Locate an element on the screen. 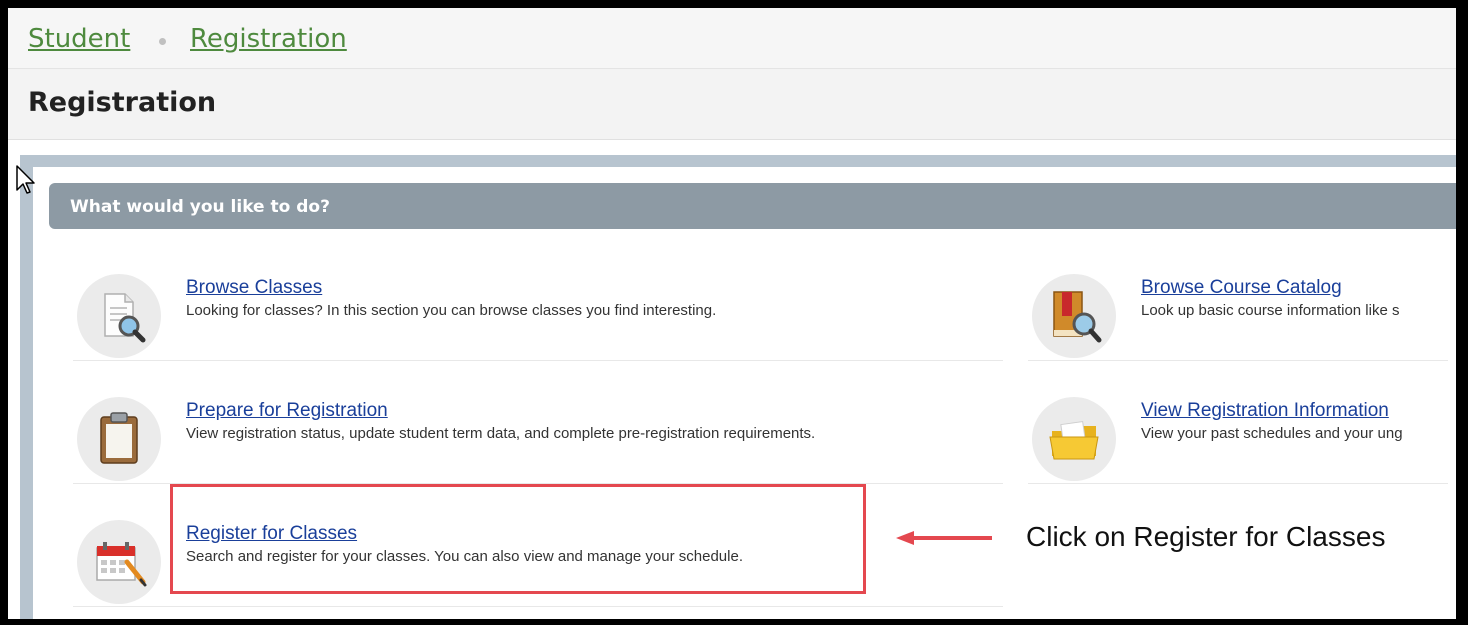 The height and width of the screenshot is (625, 1468). title-bar: Registration is located at coordinates (732, 104).